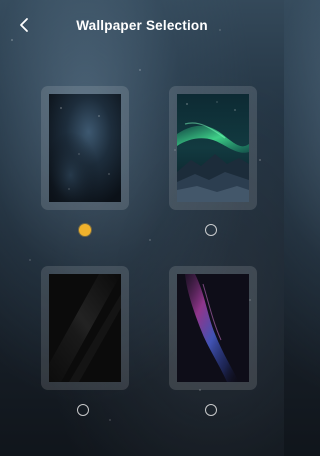 The width and height of the screenshot is (320, 456). I want to click on wallpaper-card-purple-streak, so click(213, 328).